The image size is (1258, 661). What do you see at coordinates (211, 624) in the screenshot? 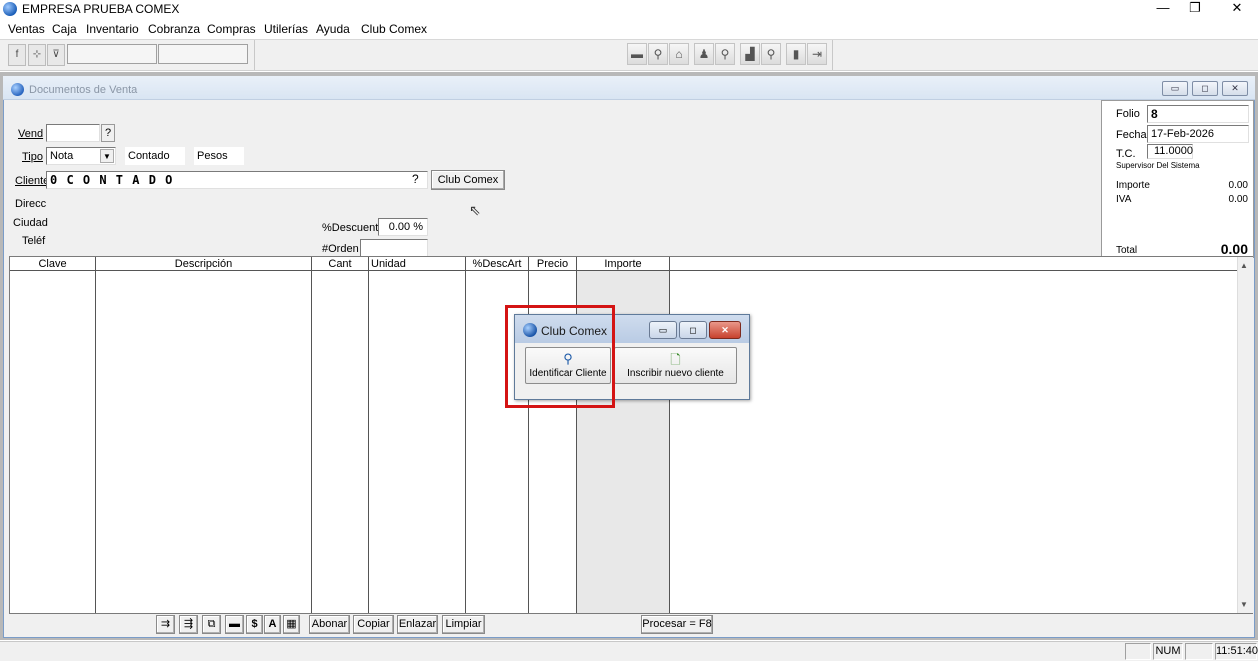
I see `copy-row-icon: ⧉` at bounding box center [211, 624].